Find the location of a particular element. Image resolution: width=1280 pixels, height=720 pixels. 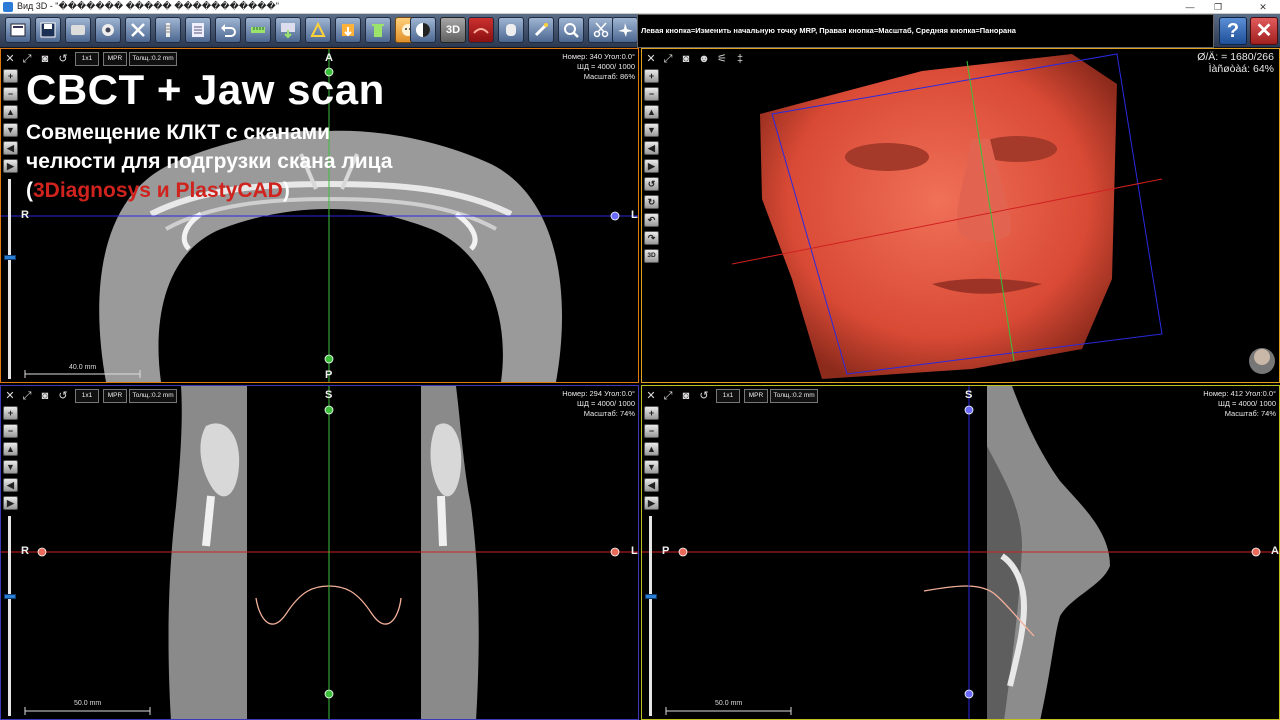

notes-button is located at coordinates (198, 30).